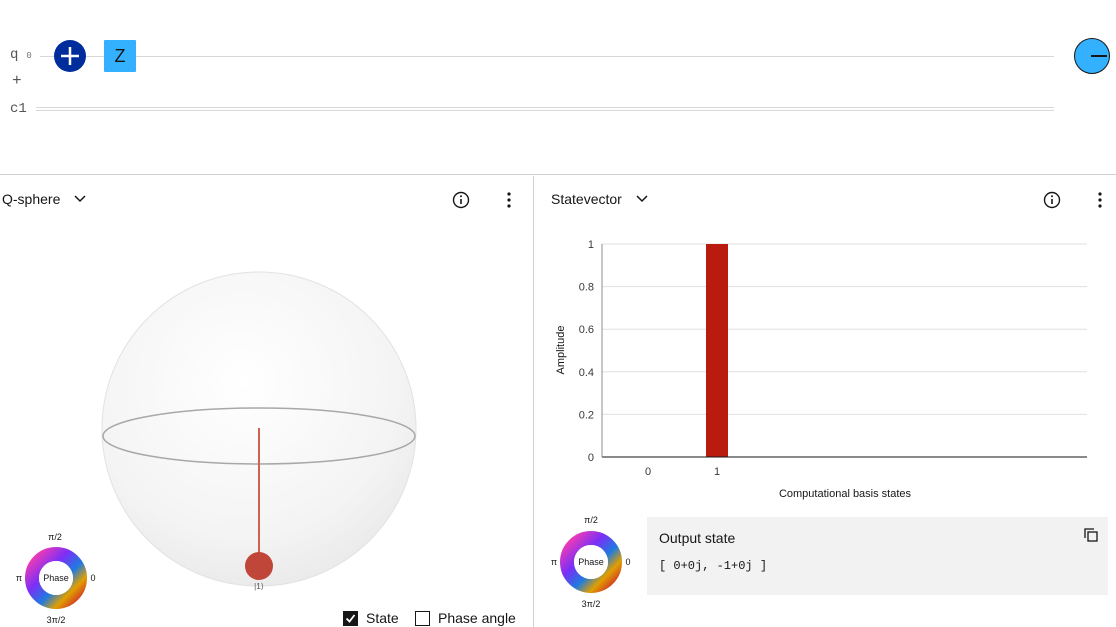 This screenshot has height=627, width=1116. What do you see at coordinates (586, 330) in the screenshot?
I see `y-tick-label: 0.6` at bounding box center [586, 330].